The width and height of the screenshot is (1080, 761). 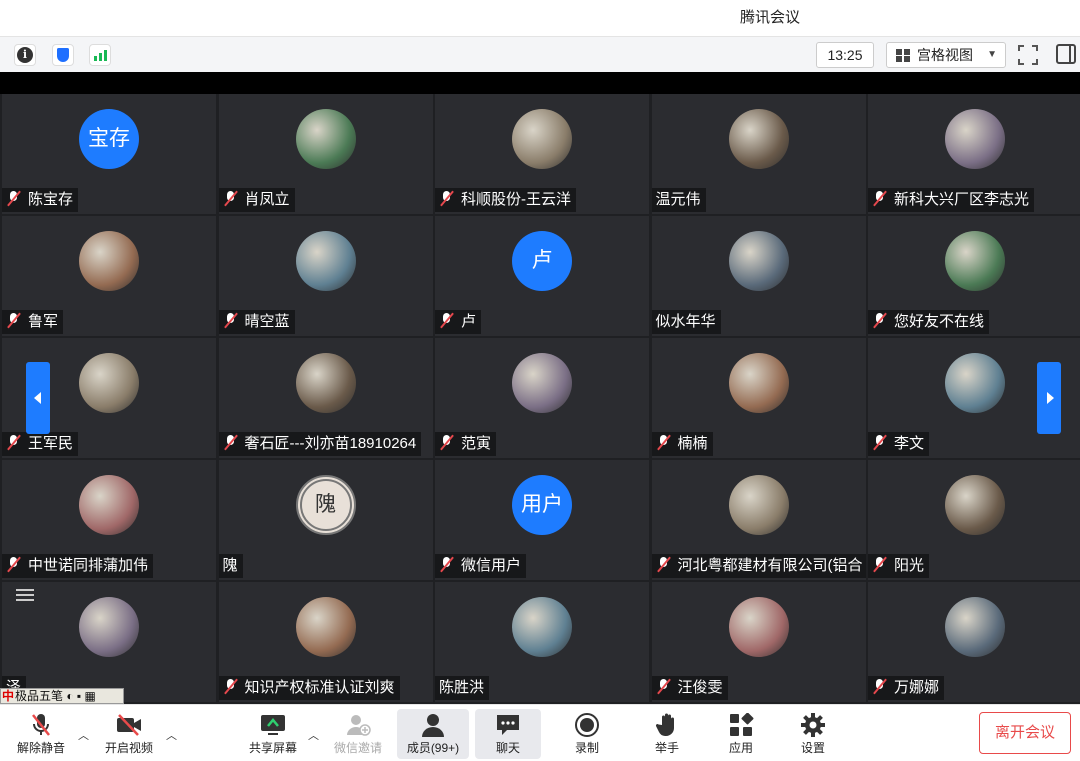 I want to click on participant-name: 卢, so click(x=469, y=321).